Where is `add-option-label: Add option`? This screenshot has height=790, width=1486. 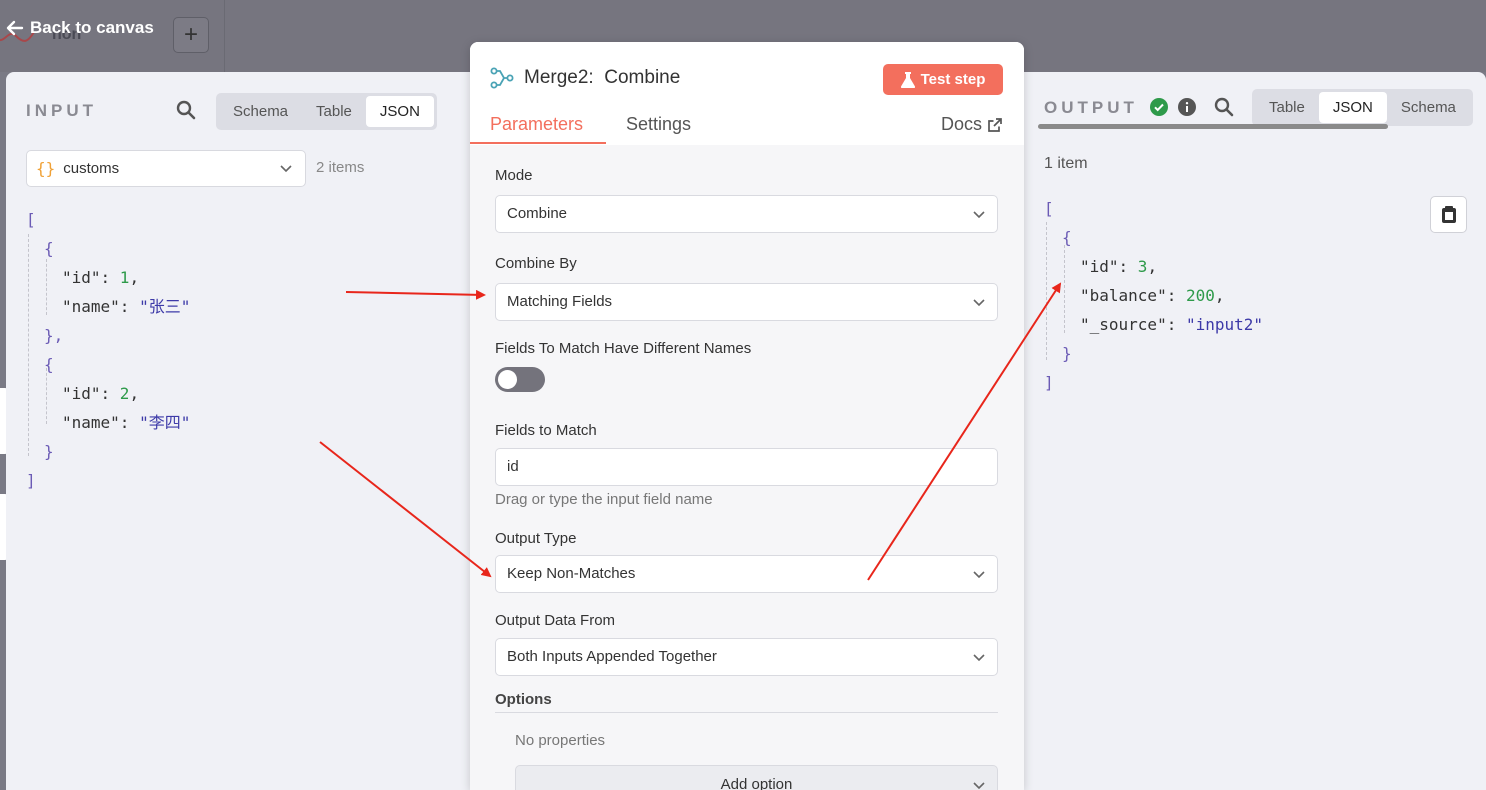 add-option-label: Add option is located at coordinates (756, 783).